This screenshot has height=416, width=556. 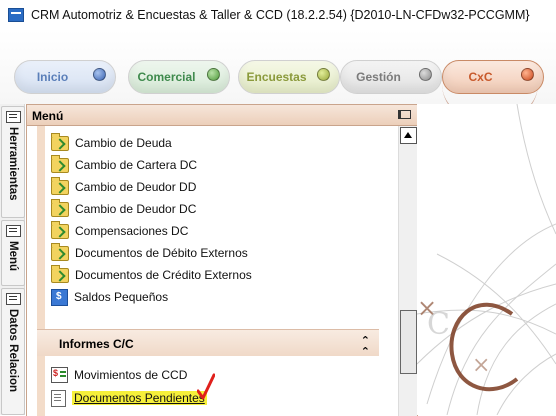 I want to click on pin-icon, so click(x=404, y=114).